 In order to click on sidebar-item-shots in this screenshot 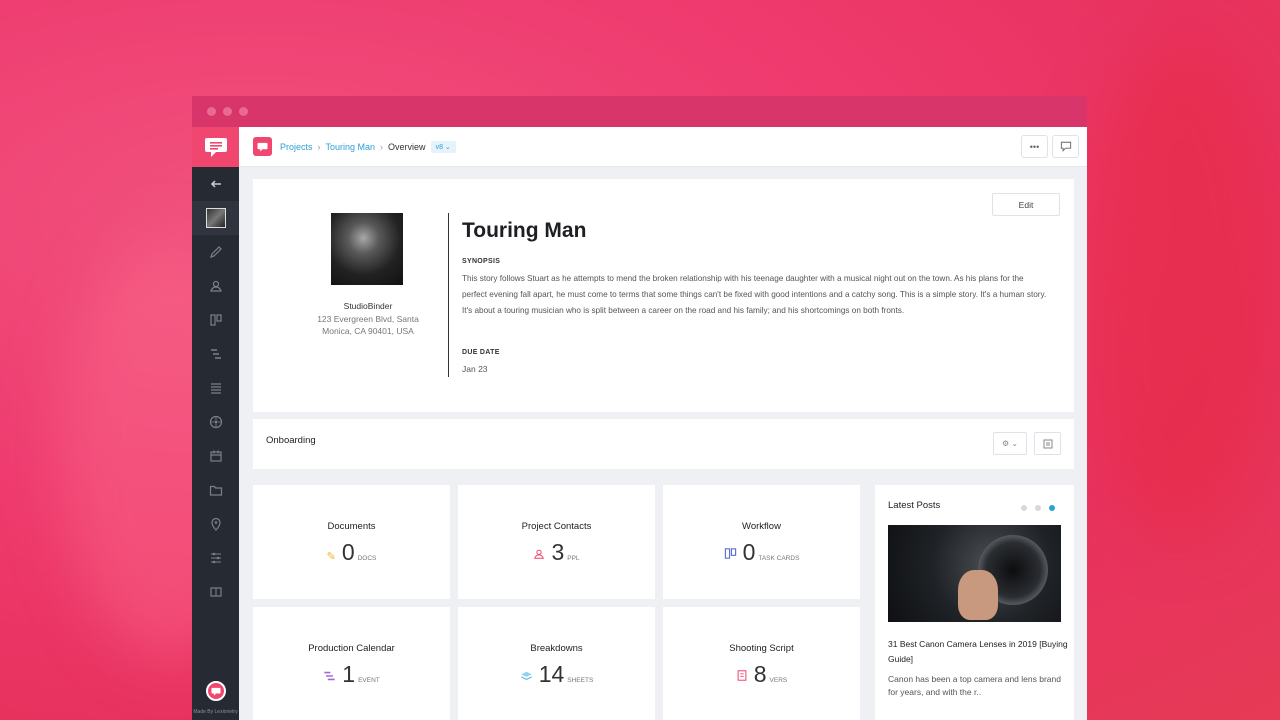, I will do `click(215, 422)`.